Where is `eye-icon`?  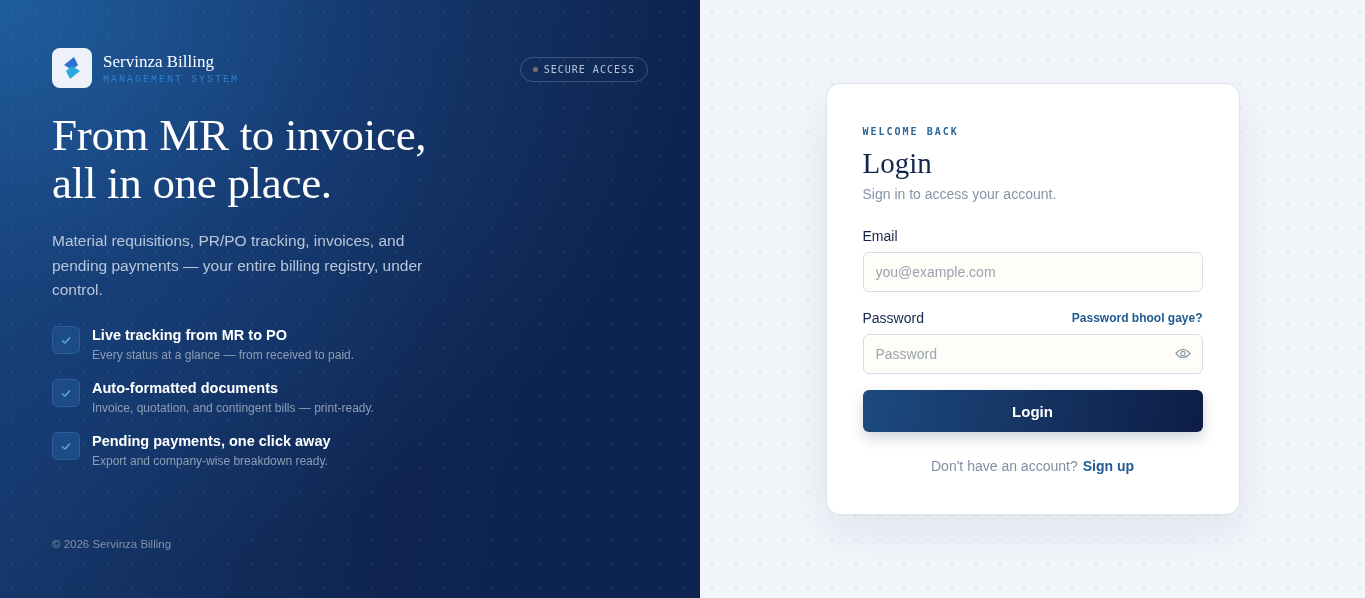 eye-icon is located at coordinates (1182, 353).